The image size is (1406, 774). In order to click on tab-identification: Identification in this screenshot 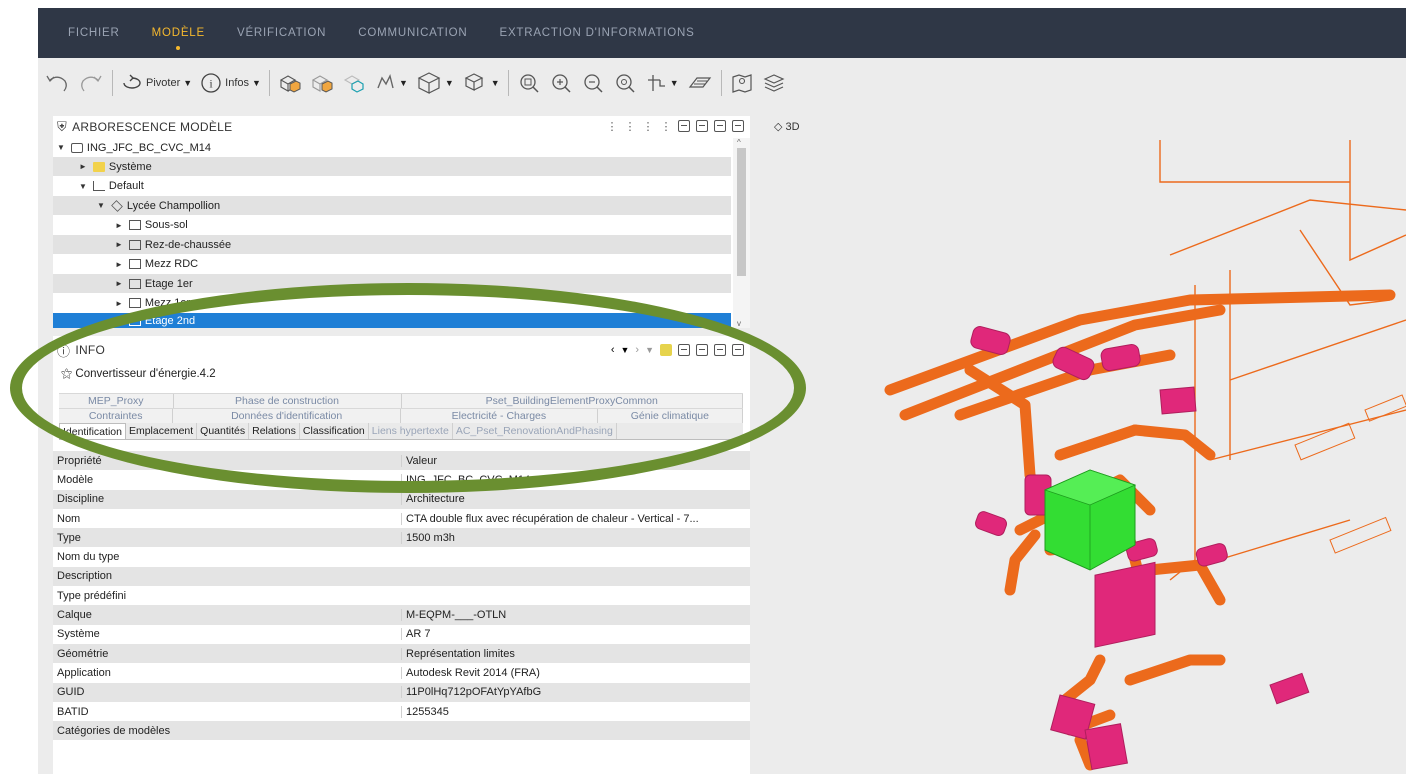, I will do `click(92, 431)`.